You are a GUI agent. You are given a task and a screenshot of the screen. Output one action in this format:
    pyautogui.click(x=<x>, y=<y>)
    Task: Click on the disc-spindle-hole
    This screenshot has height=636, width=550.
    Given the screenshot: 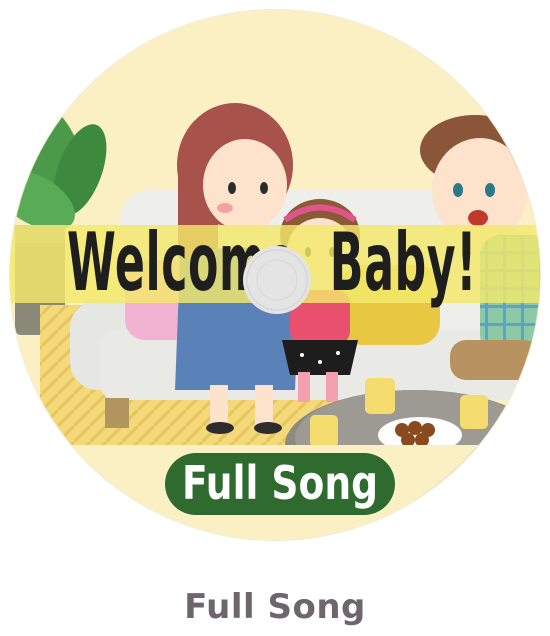 What is the action you would take?
    pyautogui.click(x=277, y=280)
    